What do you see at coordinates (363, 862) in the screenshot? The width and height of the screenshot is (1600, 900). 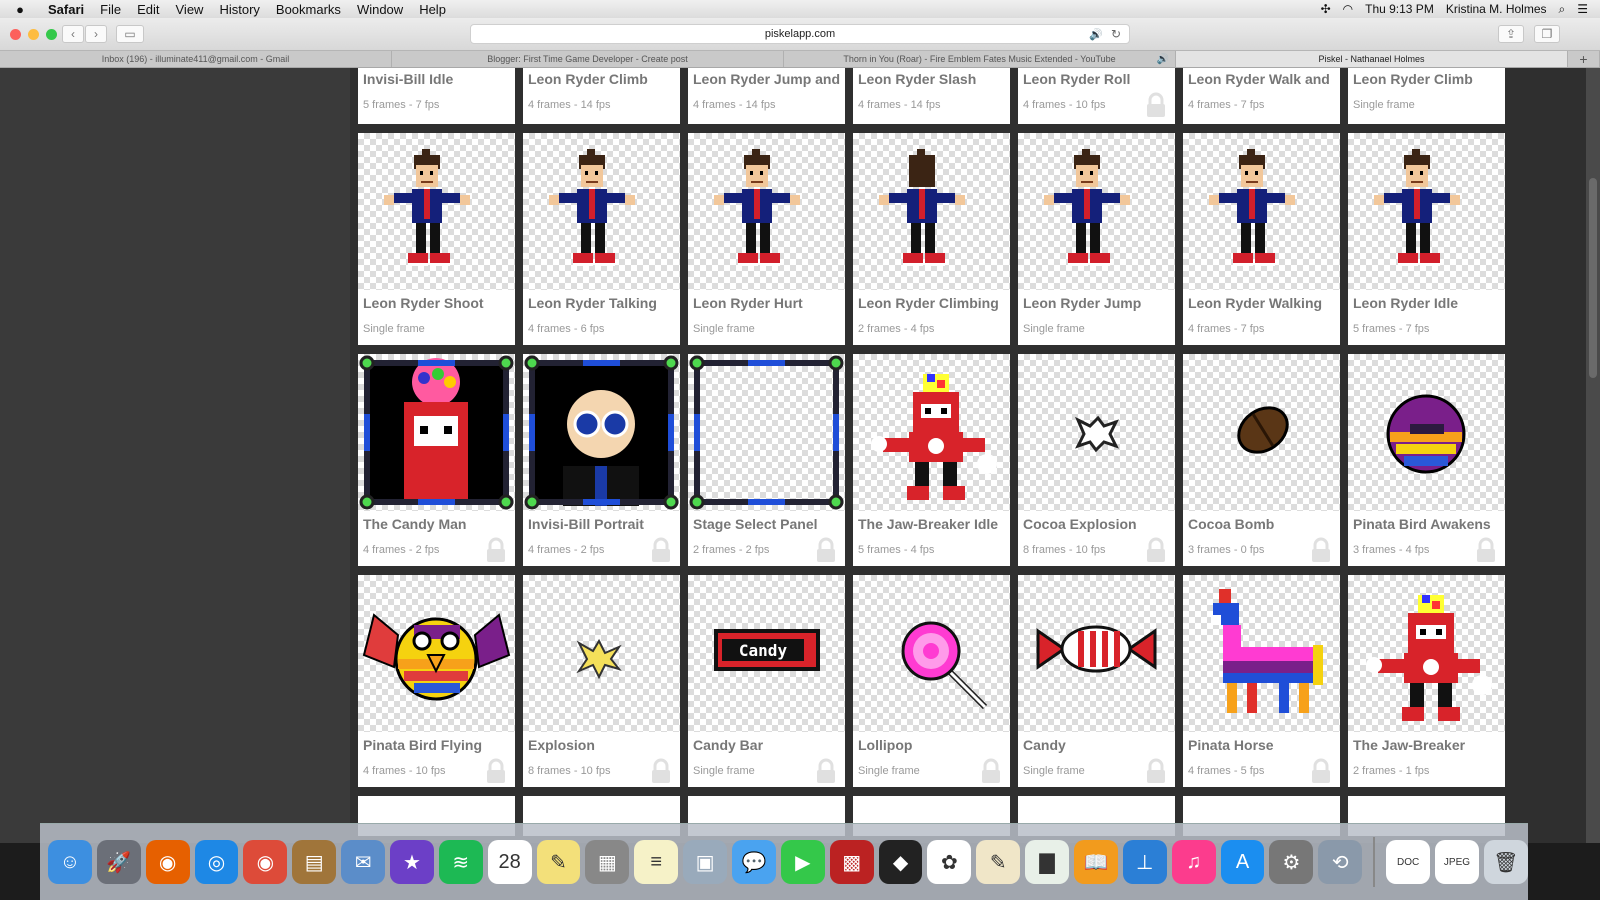 I see `preview-icon: ✉` at bounding box center [363, 862].